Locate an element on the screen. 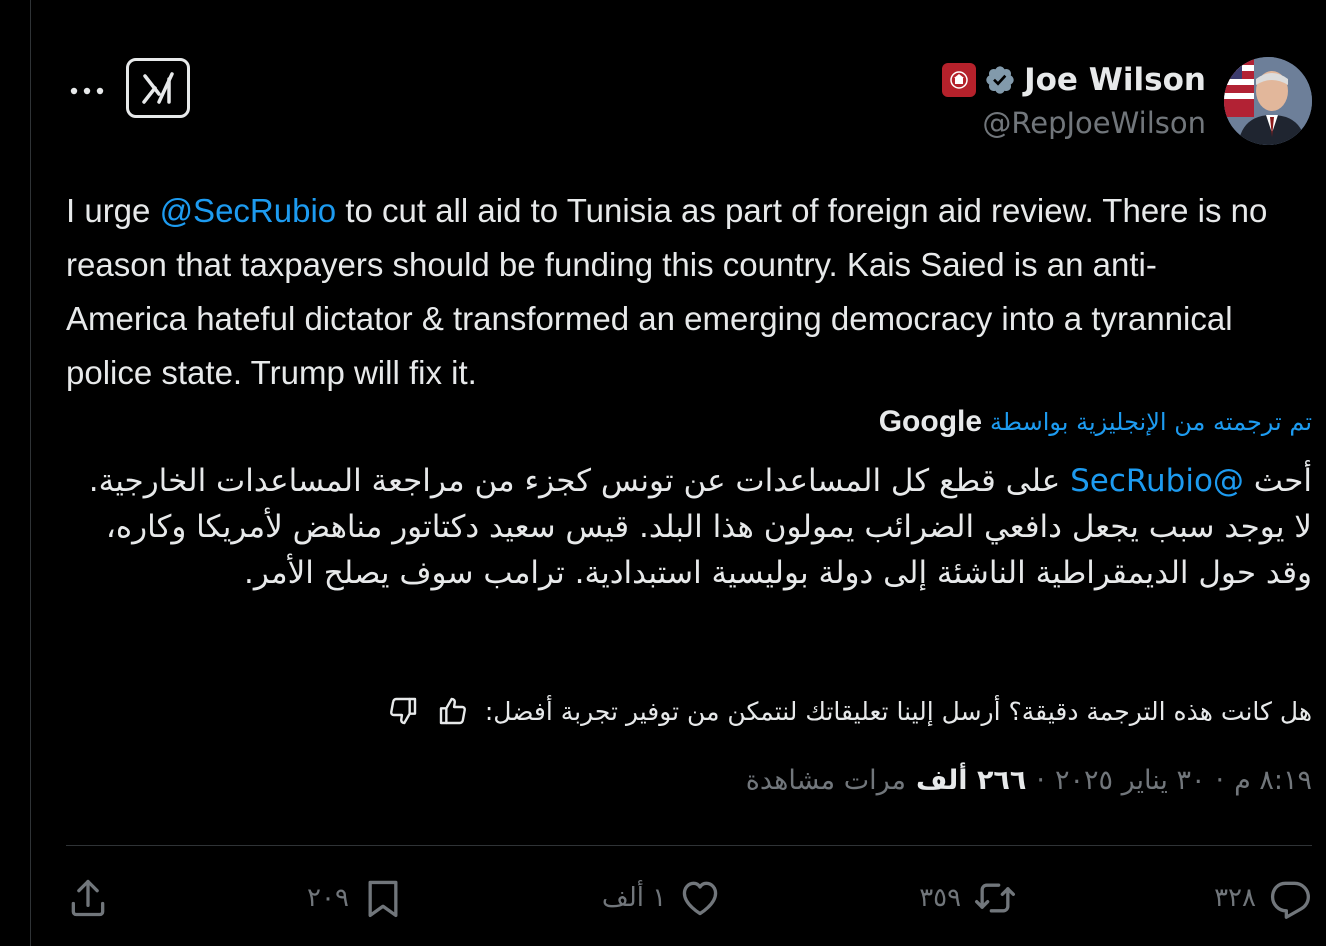 This screenshot has width=1326, height=946. verified-badge-icon is located at coordinates (1000, 80).